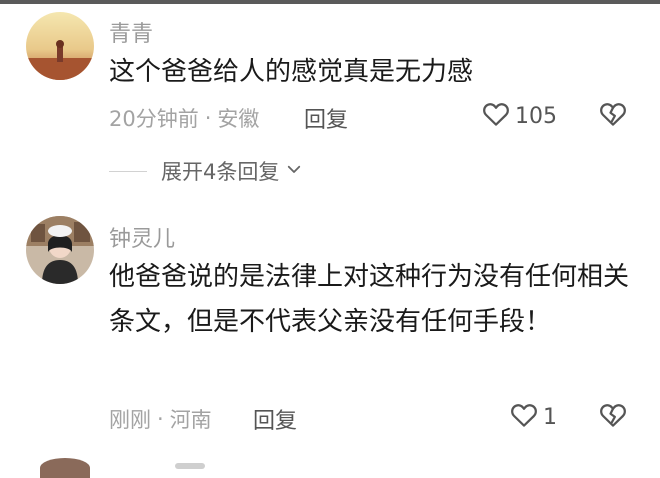 The height and width of the screenshot is (478, 660). I want to click on expand-replies-button: 展开4条回复, so click(206, 171).